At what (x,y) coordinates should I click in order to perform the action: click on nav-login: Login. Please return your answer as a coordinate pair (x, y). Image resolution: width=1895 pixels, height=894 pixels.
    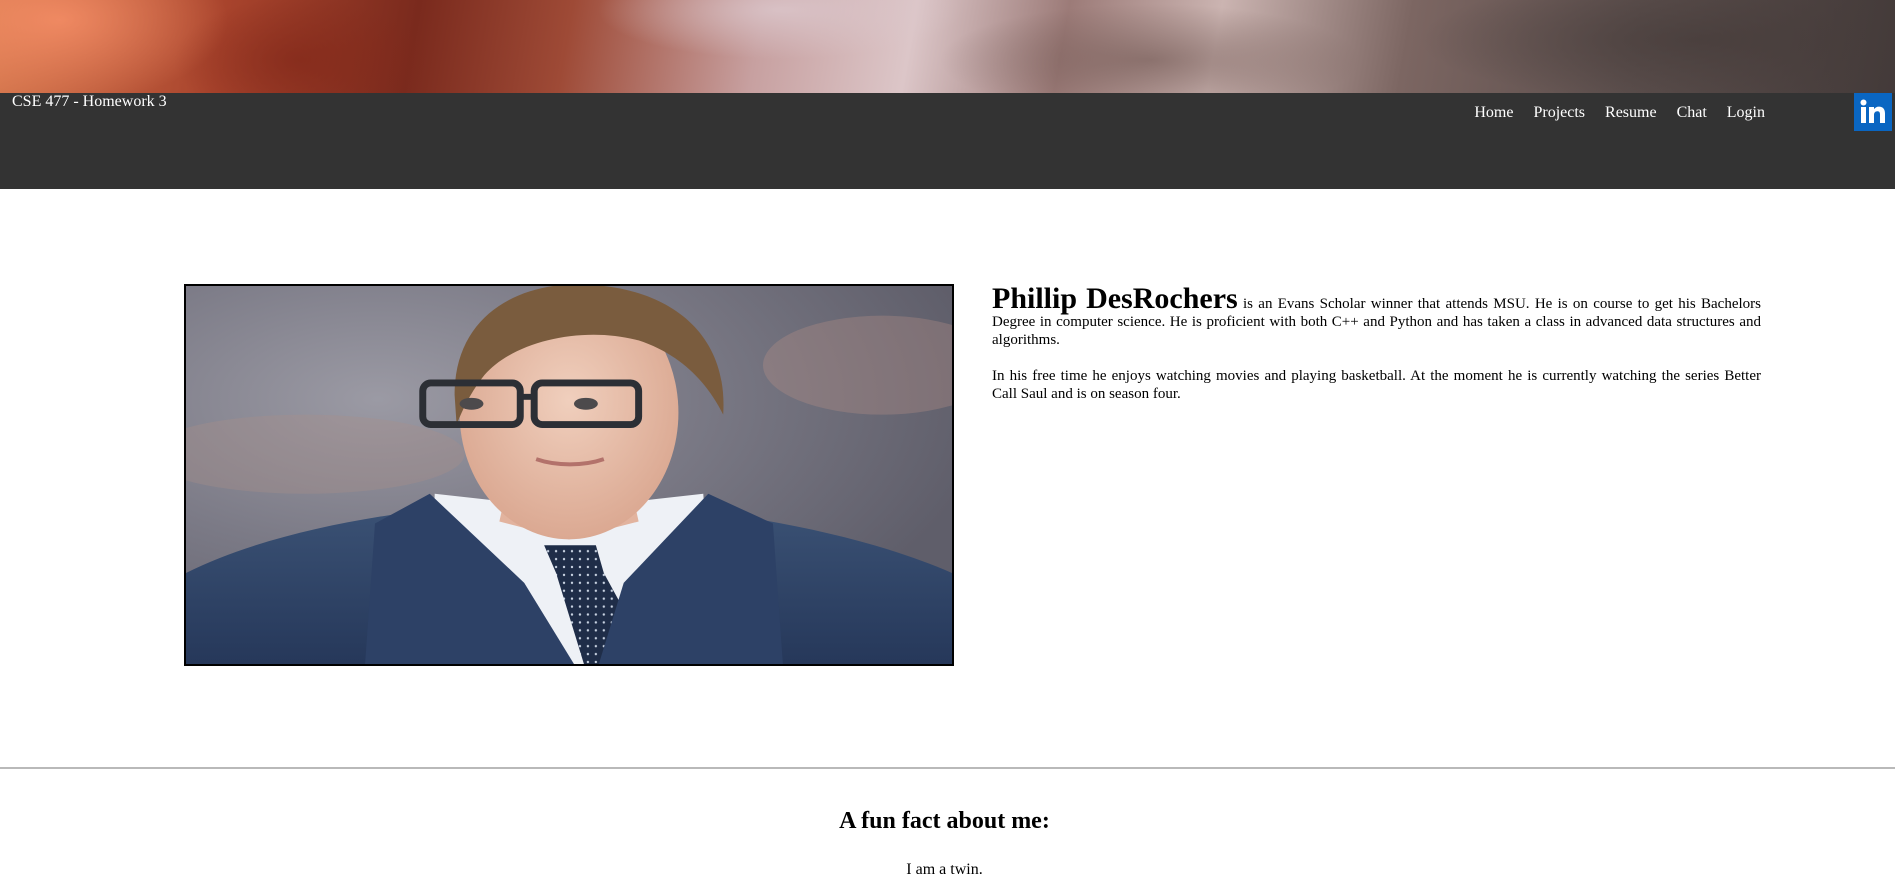
    Looking at the image, I should click on (1746, 113).